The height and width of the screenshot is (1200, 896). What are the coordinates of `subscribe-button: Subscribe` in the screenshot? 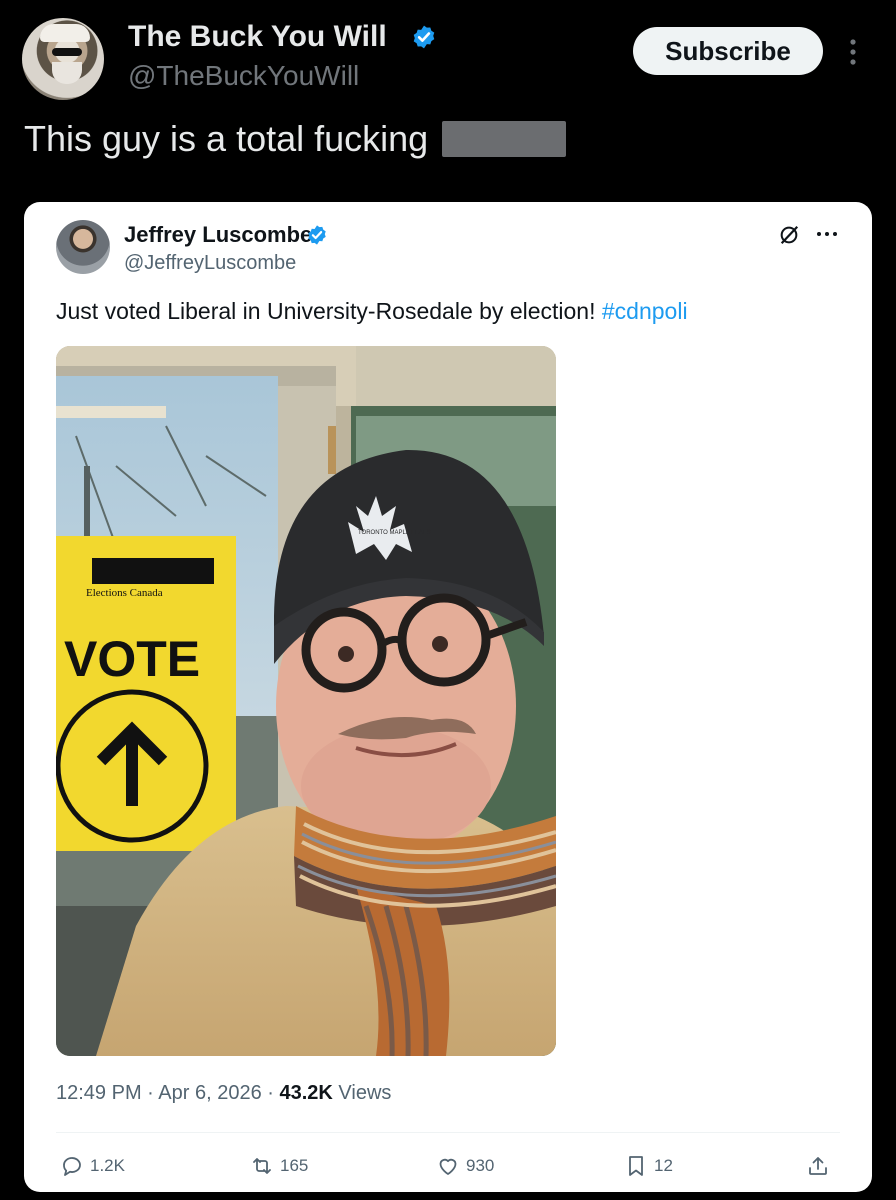 It's located at (728, 51).